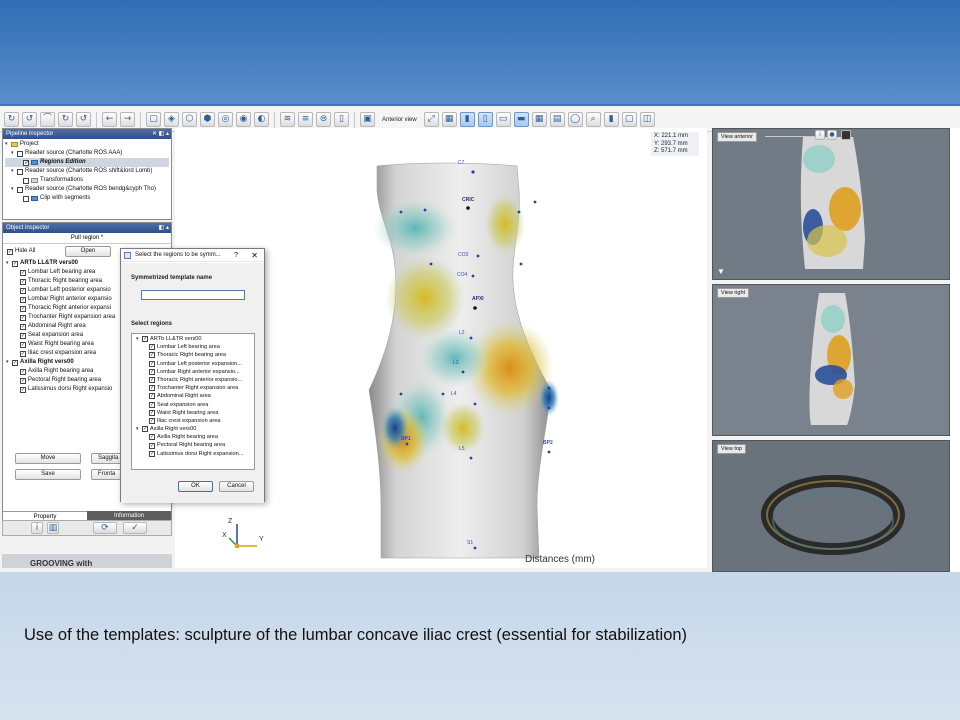  What do you see at coordinates (629, 119) in the screenshot?
I see `export-icon: ▢` at bounding box center [629, 119].